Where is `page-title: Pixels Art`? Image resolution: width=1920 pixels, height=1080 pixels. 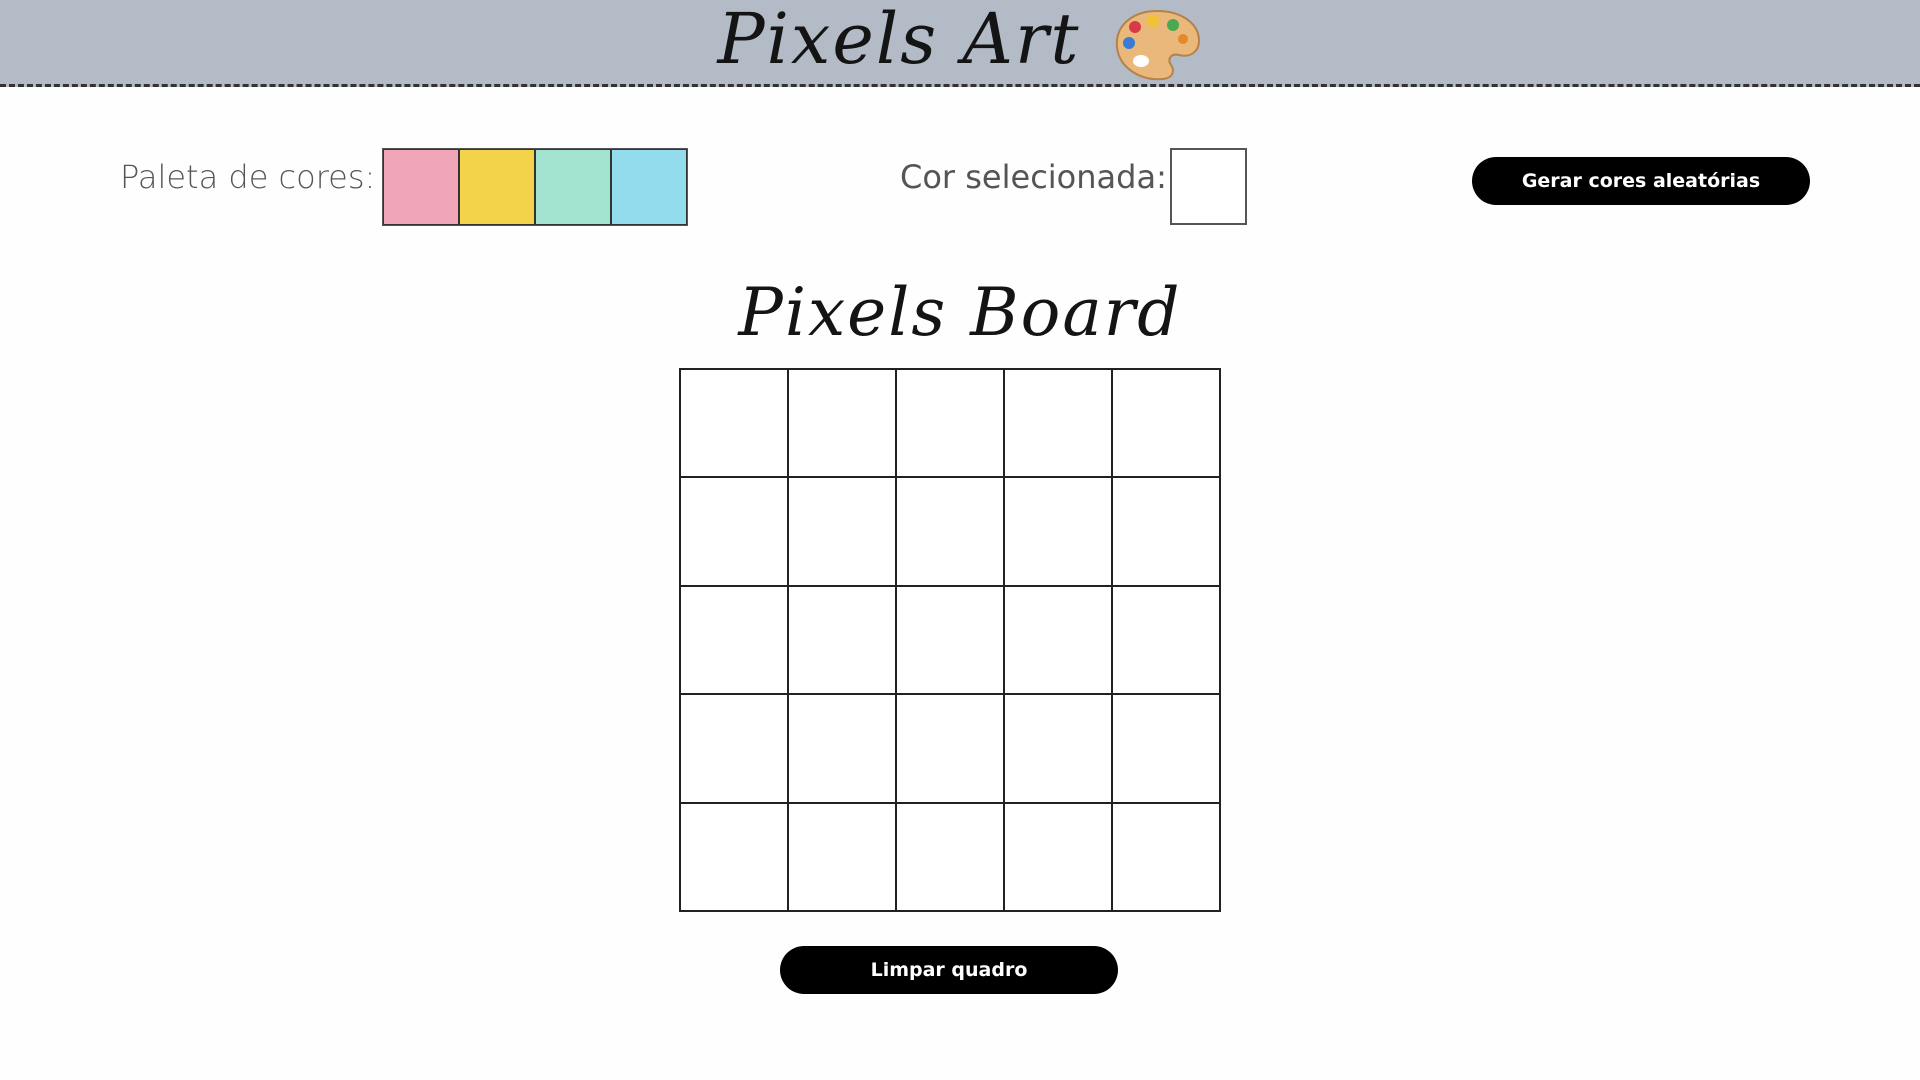
page-title: Pixels Art is located at coordinates (899, 40).